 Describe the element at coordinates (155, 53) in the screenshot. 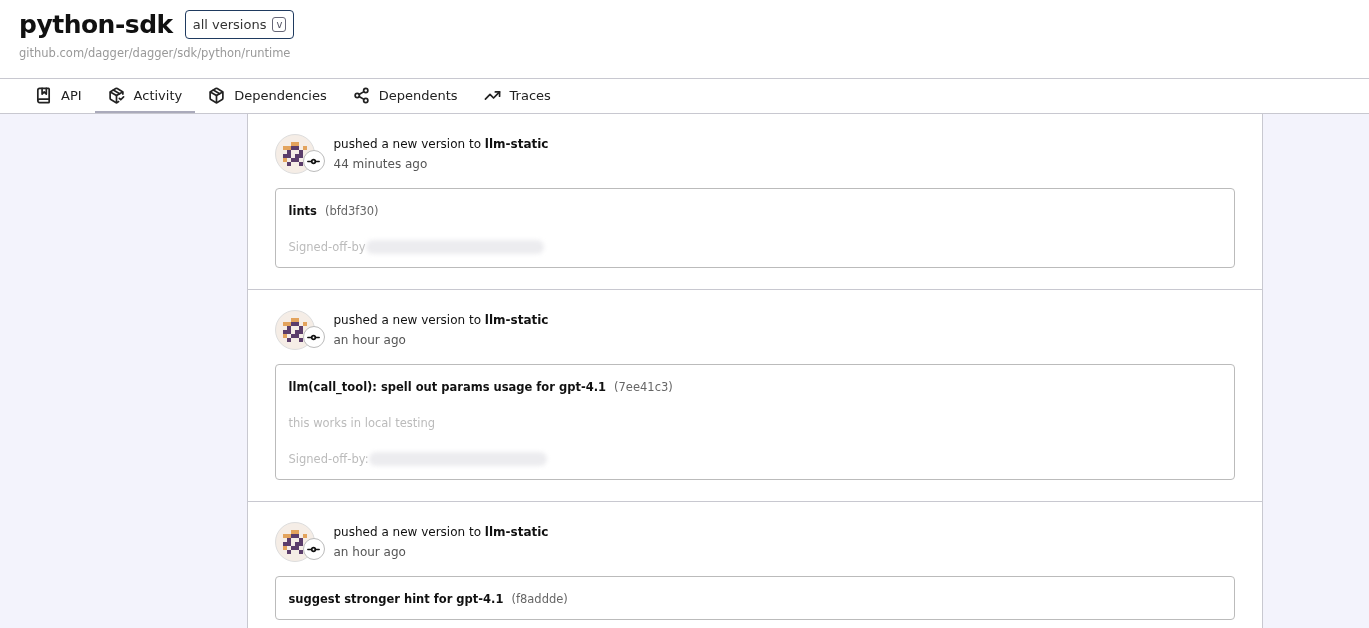

I see `repo-path: github.com/dagger/dagger/sdk/python/runtime` at that location.